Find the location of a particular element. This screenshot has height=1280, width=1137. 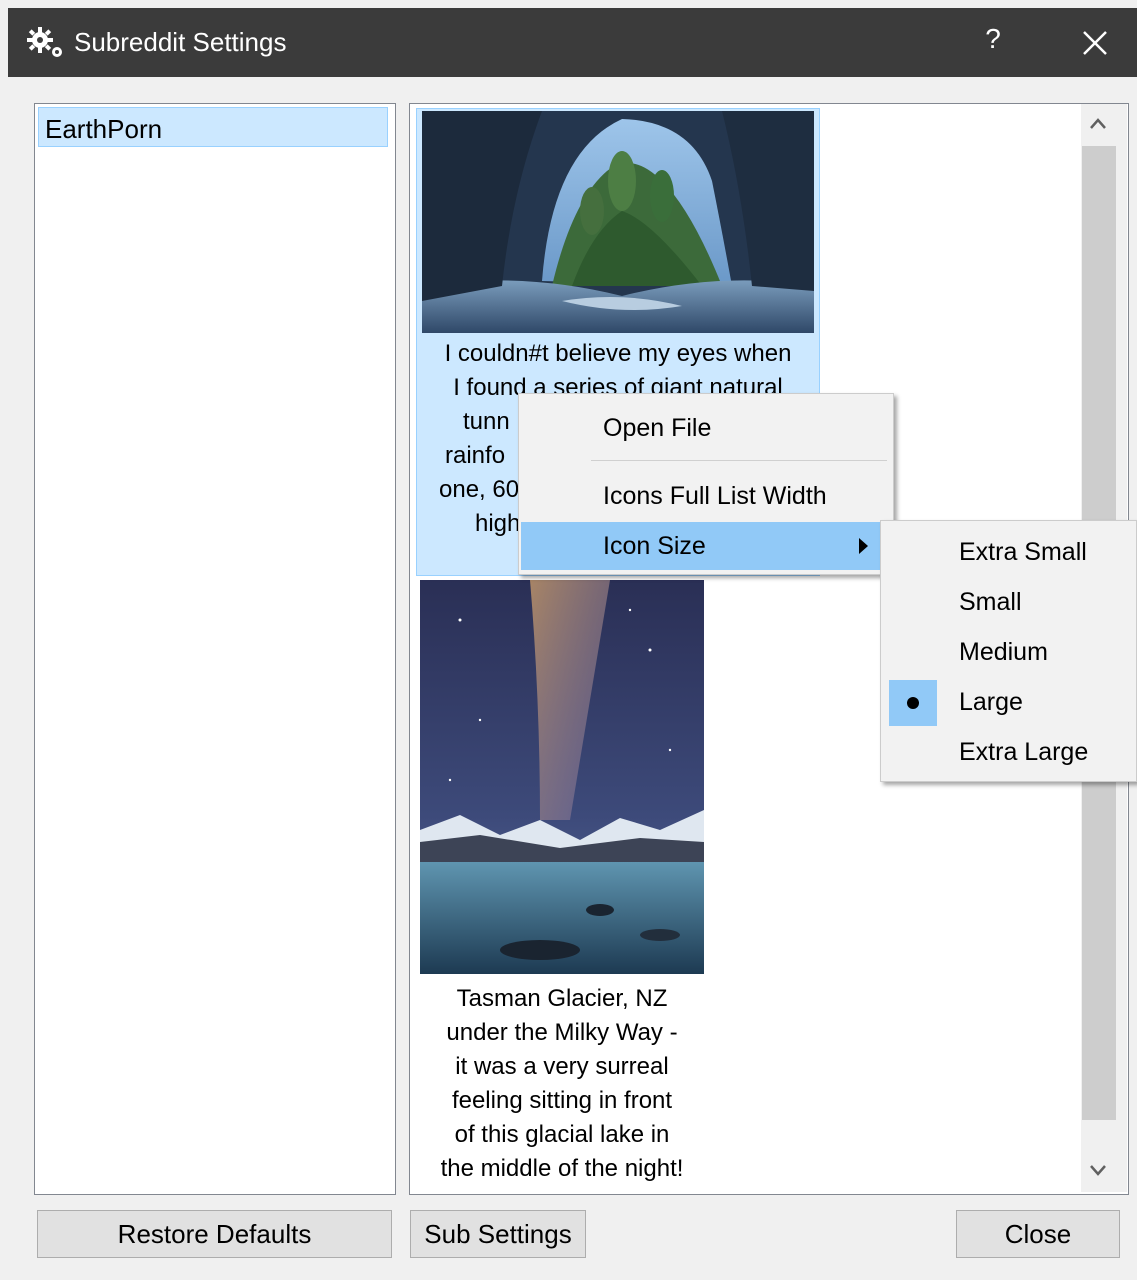

help-button: ? is located at coordinates (993, 41).